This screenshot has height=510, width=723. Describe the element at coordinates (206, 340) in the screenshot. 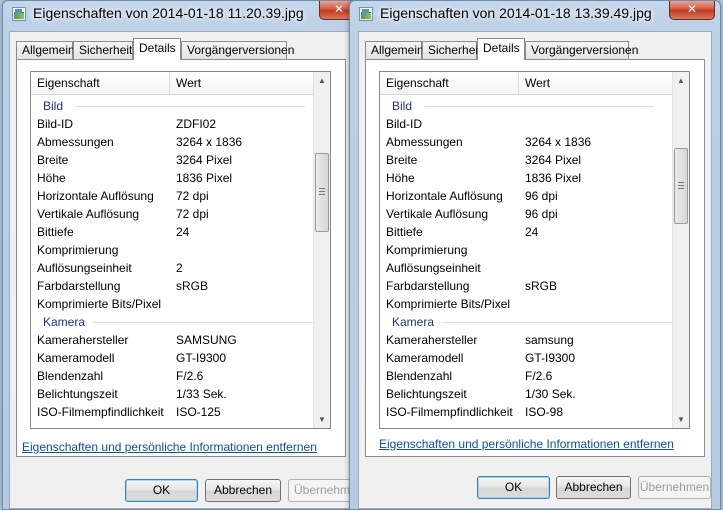

I see `property-value: SAMSUNG` at that location.